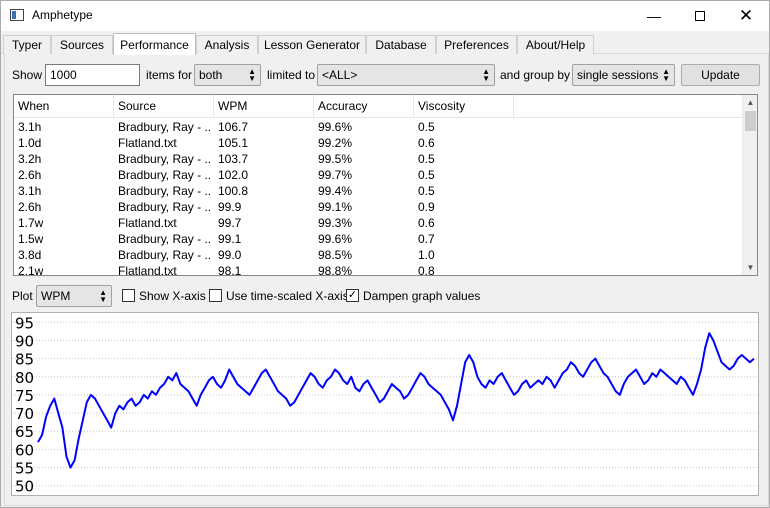 The width and height of the screenshot is (770, 508). I want to click on tab-sources: Sources, so click(82, 44).